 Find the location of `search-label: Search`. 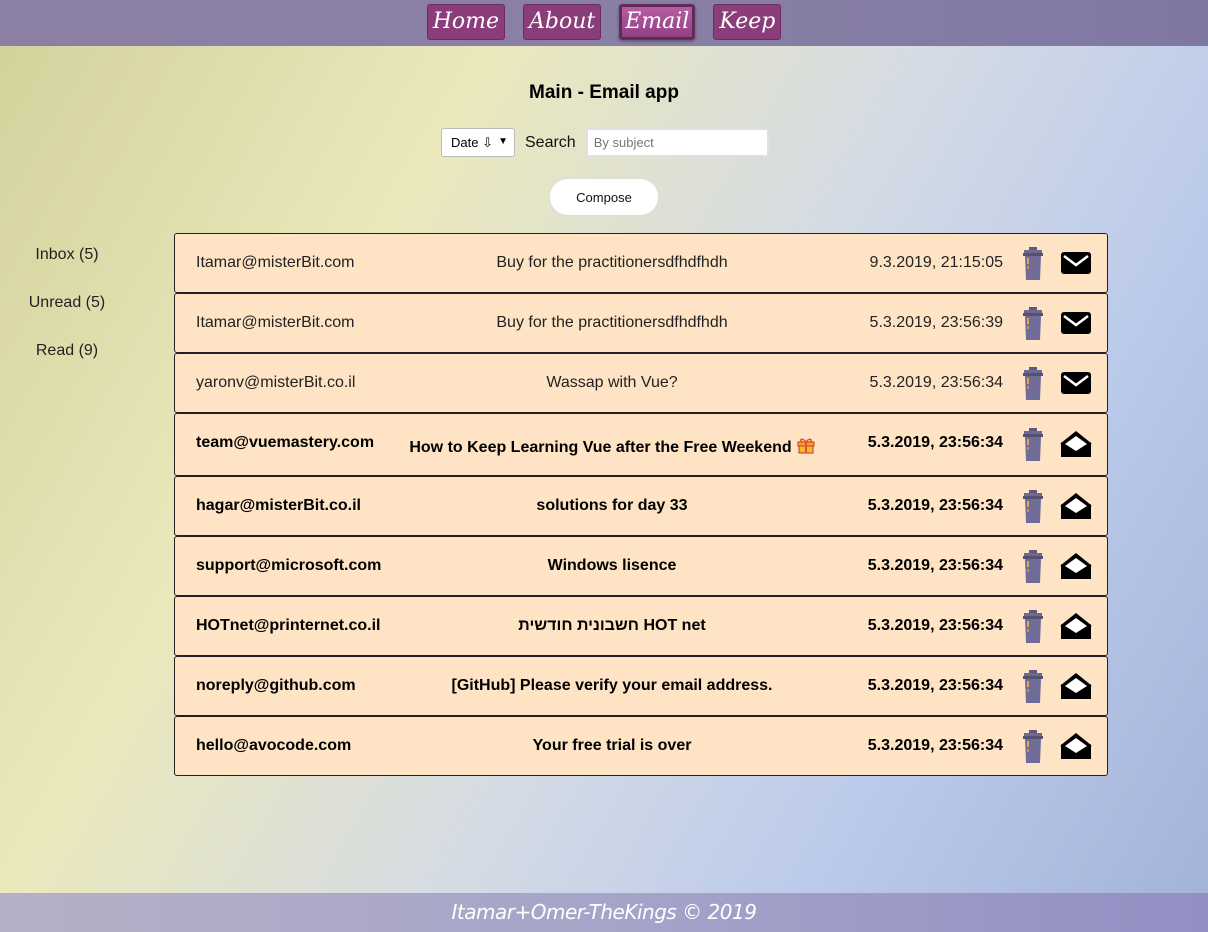

search-label: Search is located at coordinates (550, 142).